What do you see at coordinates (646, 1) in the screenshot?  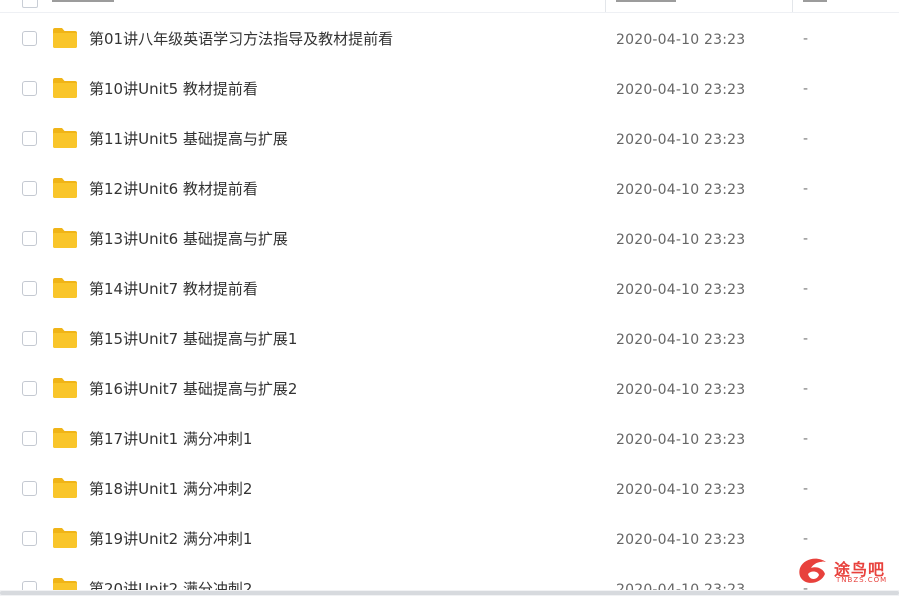 I see `column-header-modified` at bounding box center [646, 1].